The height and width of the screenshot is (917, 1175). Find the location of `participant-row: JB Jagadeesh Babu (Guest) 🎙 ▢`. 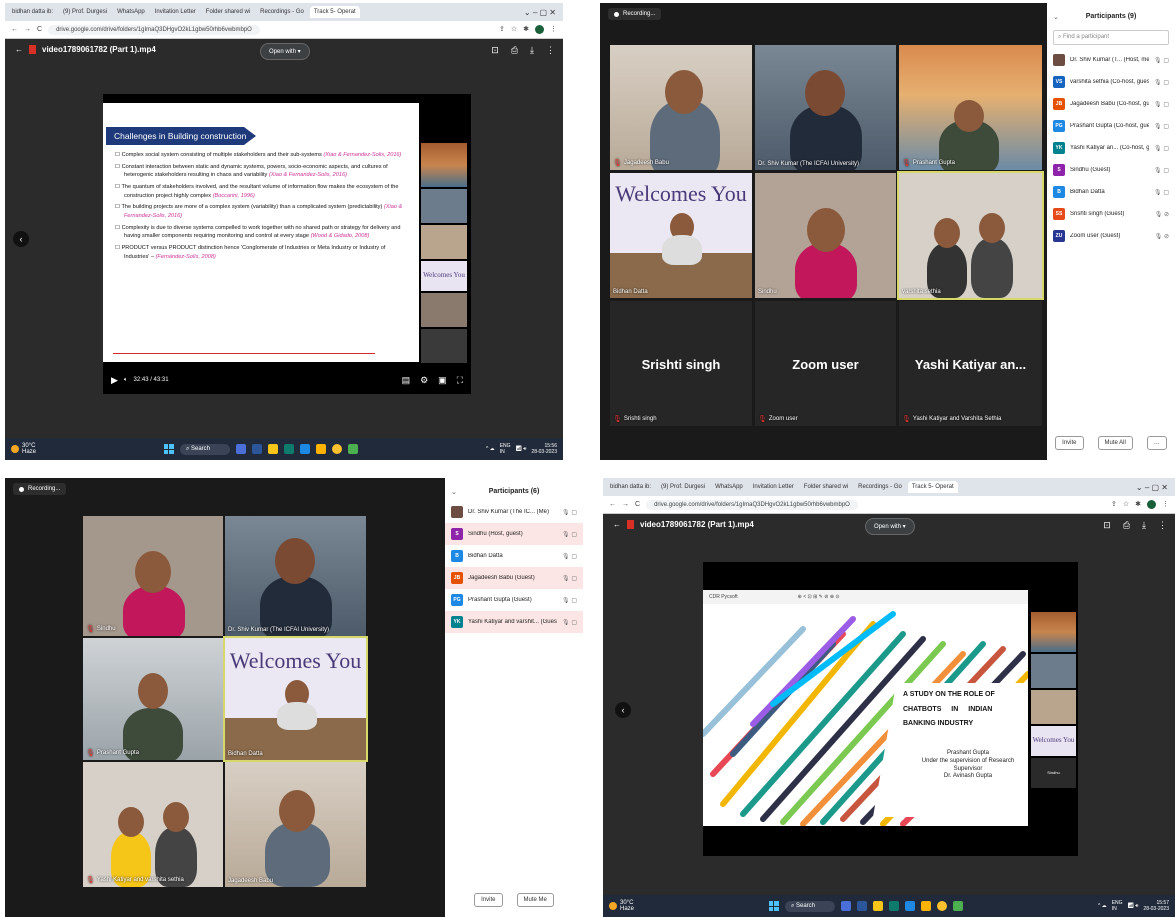

participant-row: JB Jagadeesh Babu (Guest) 🎙 ▢ is located at coordinates (514, 578).